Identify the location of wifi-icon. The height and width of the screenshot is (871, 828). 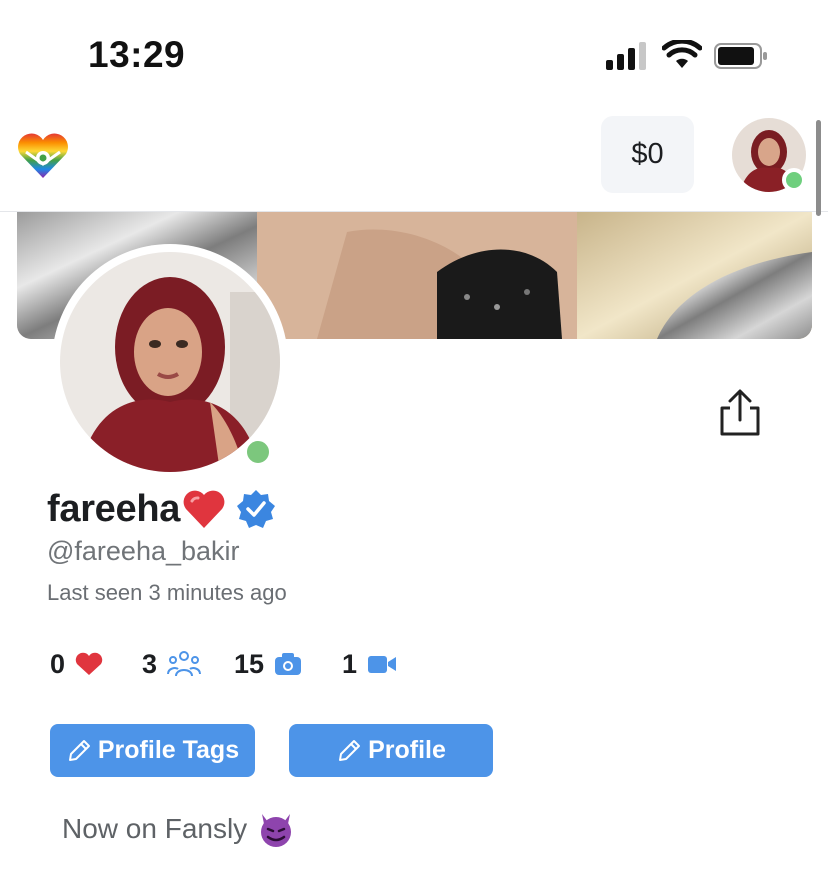
(682, 54).